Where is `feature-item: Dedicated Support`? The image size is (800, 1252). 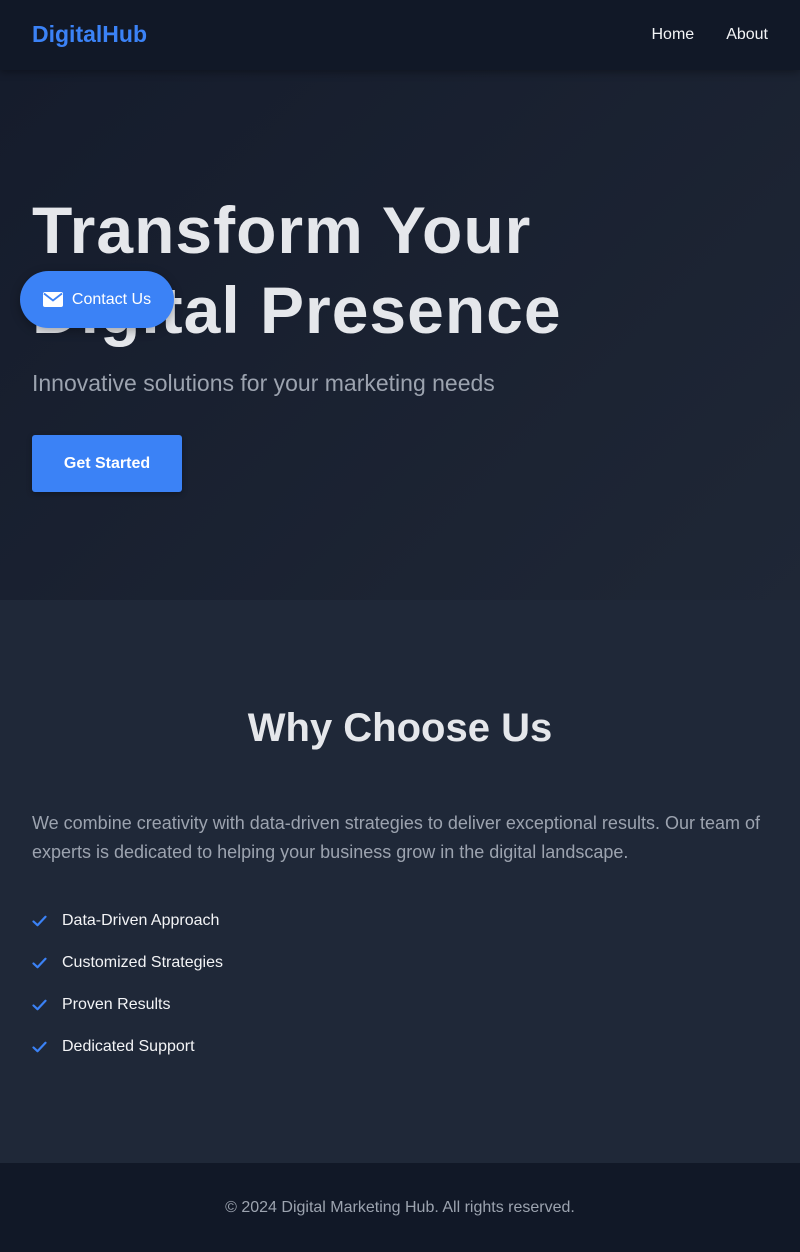
feature-item: Dedicated Support is located at coordinates (127, 1047).